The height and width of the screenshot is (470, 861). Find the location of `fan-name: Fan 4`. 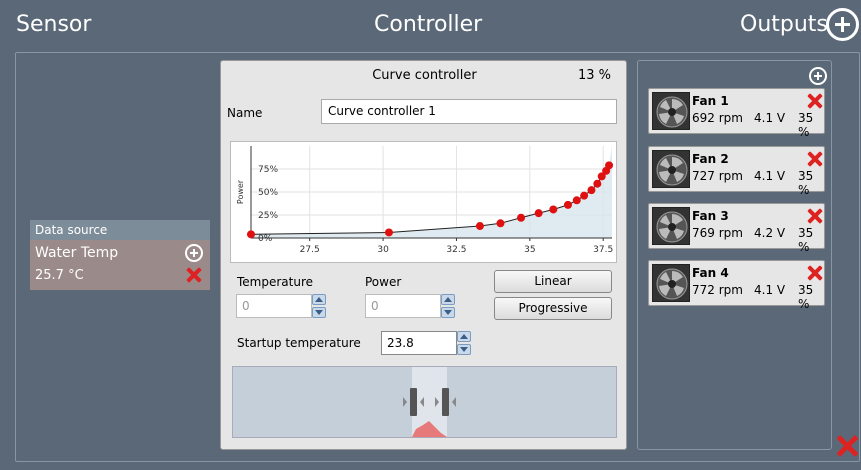

fan-name: Fan 4 is located at coordinates (710, 273).